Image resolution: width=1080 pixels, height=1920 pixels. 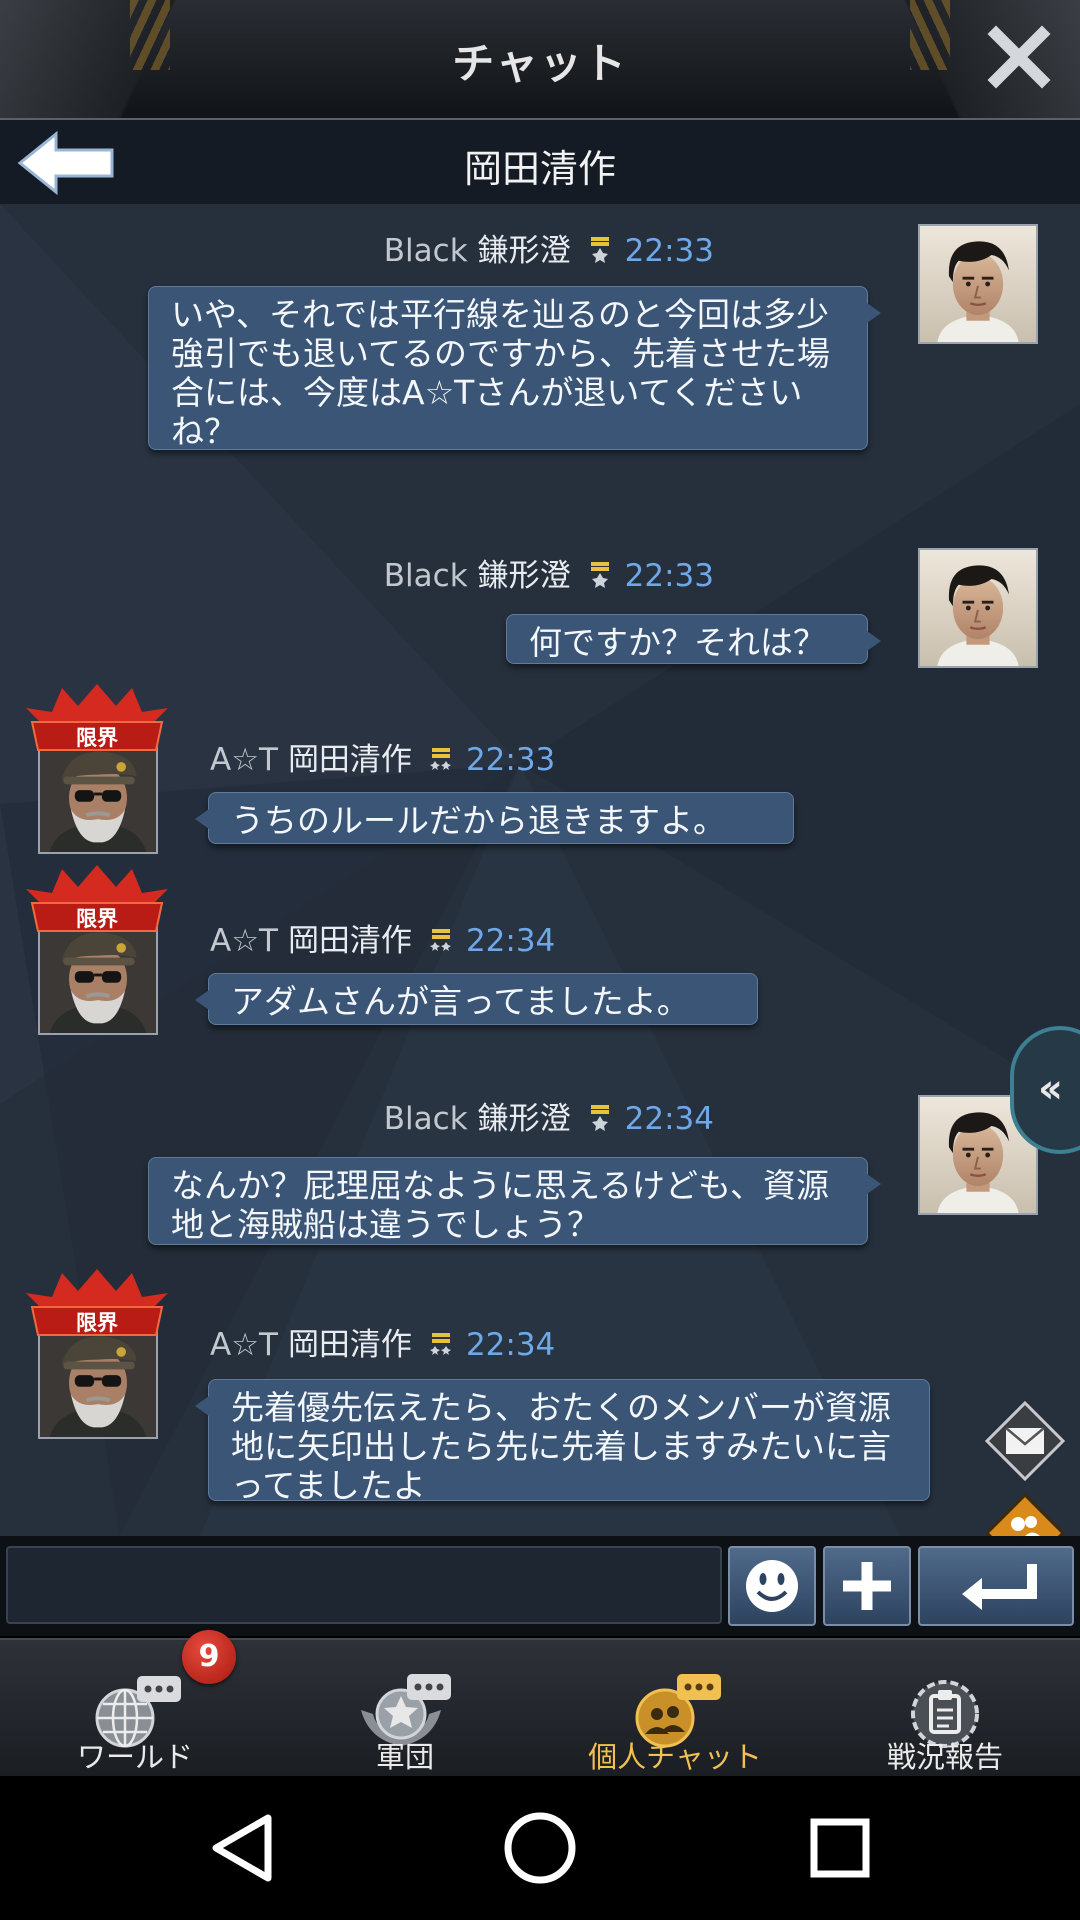 I want to click on system-navigation-bar, so click(x=540, y=1848).